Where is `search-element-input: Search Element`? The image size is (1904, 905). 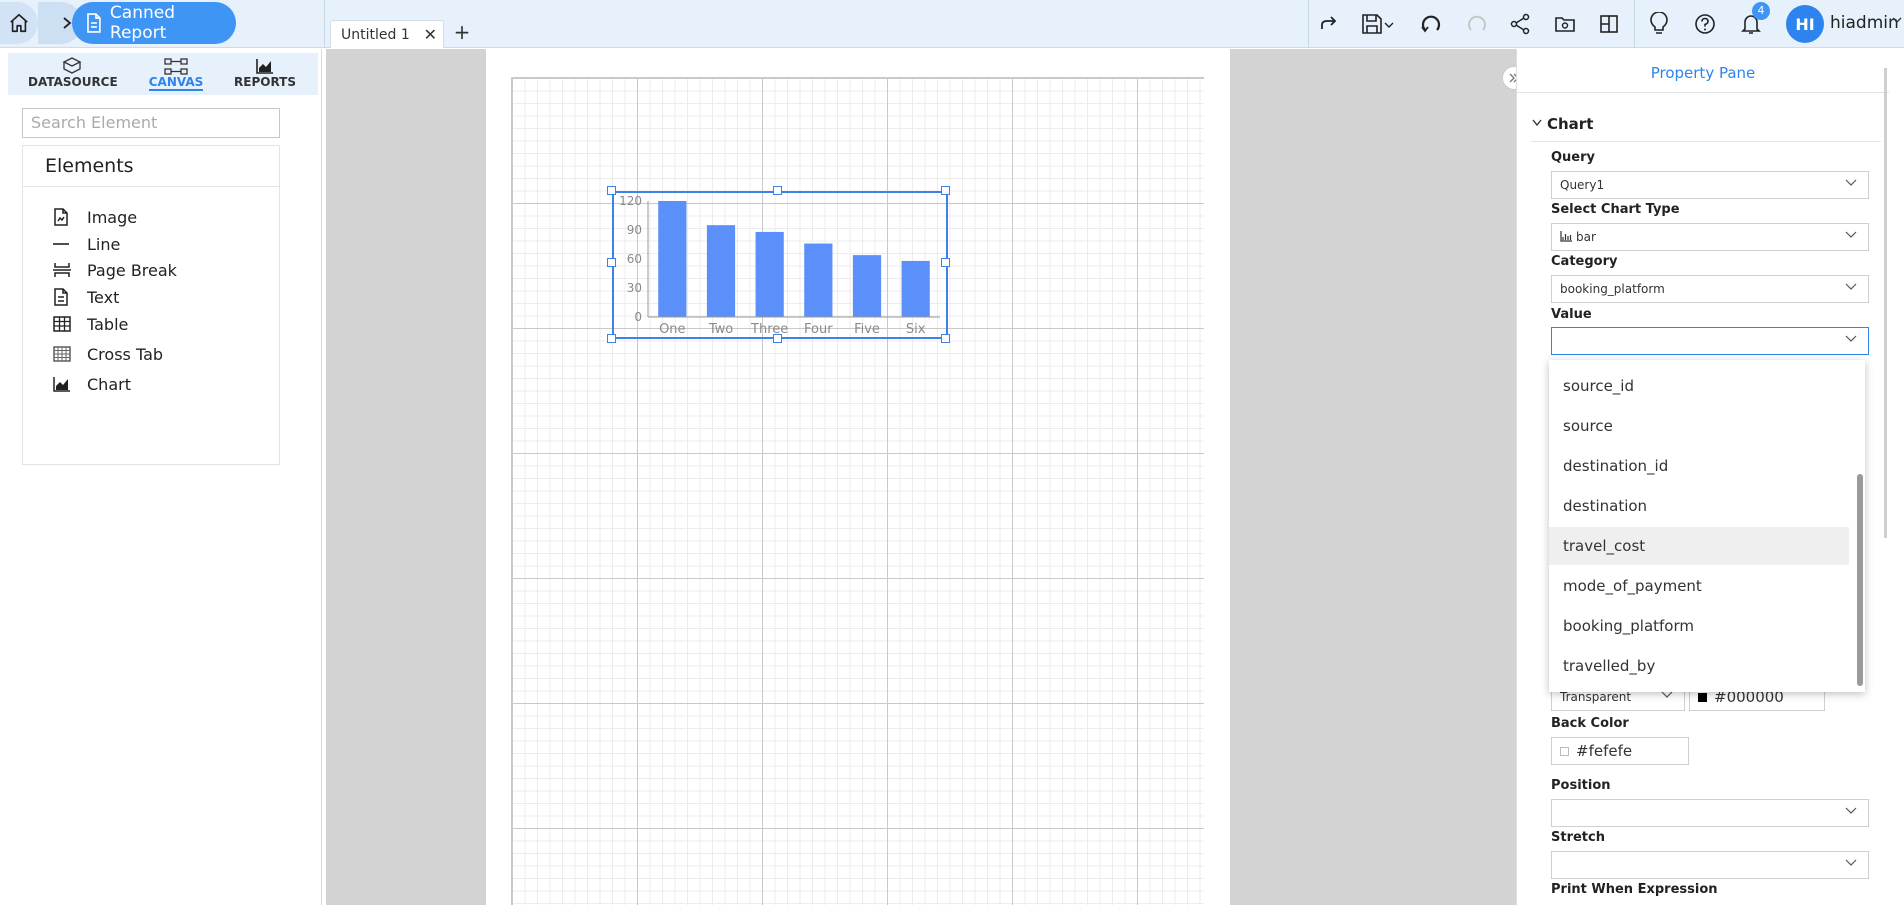
search-element-input: Search Element is located at coordinates (151, 123).